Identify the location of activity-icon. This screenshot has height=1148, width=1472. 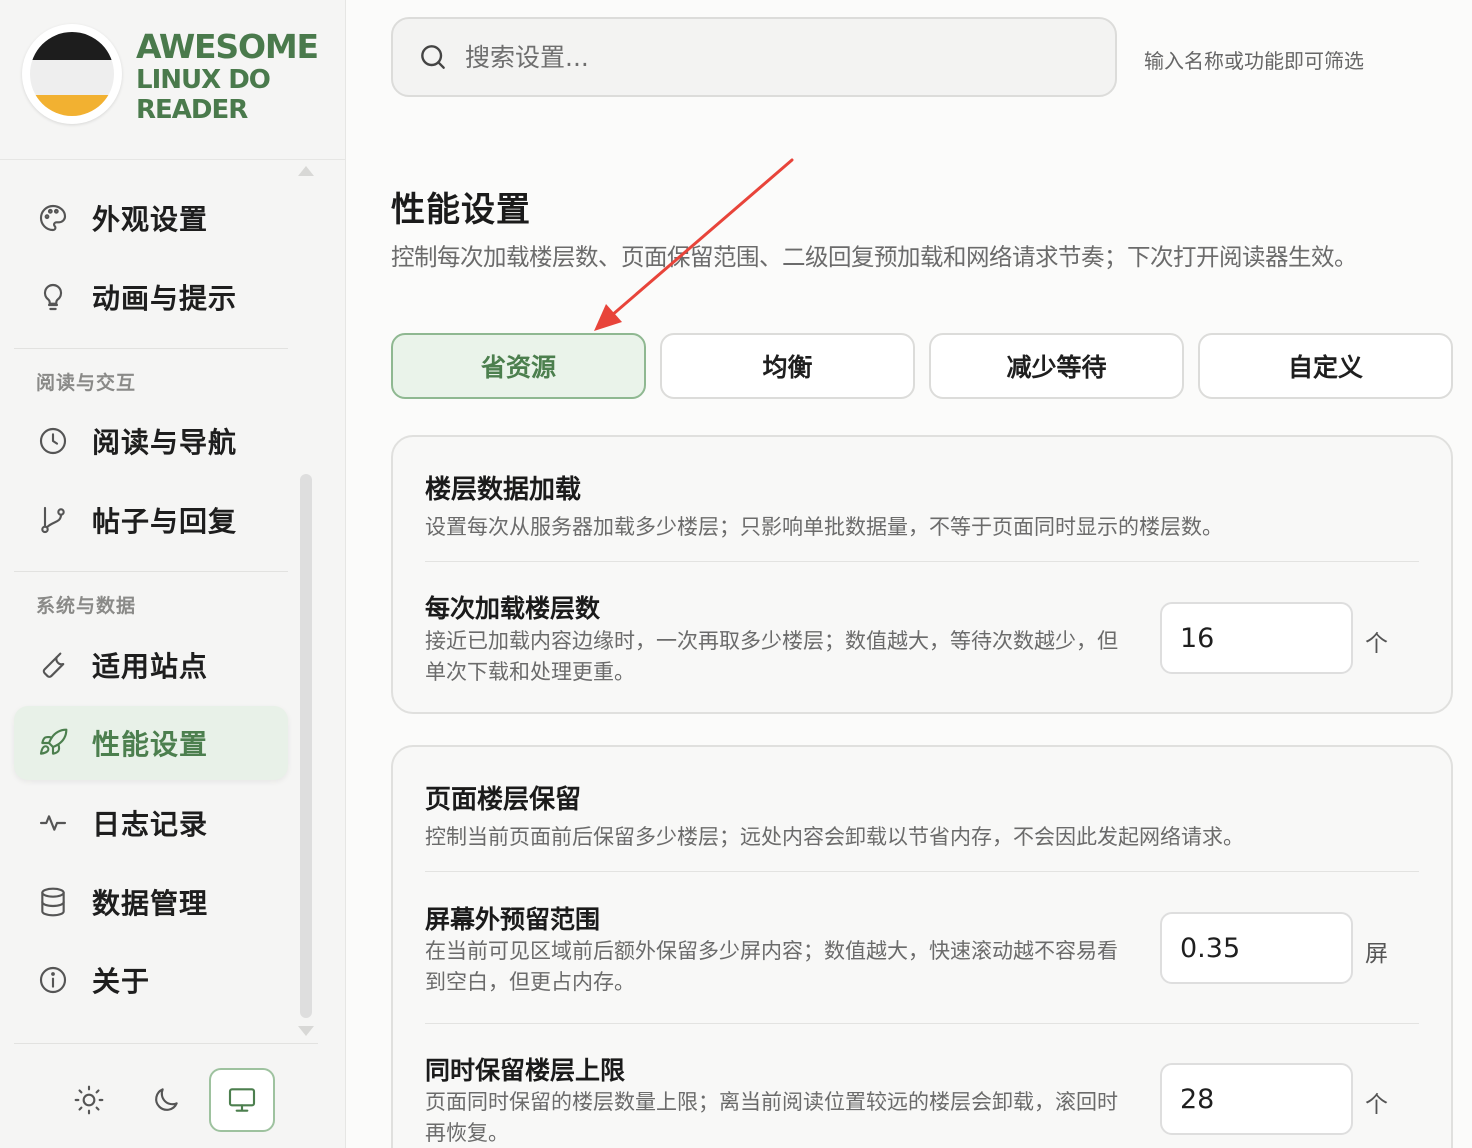
(53, 823).